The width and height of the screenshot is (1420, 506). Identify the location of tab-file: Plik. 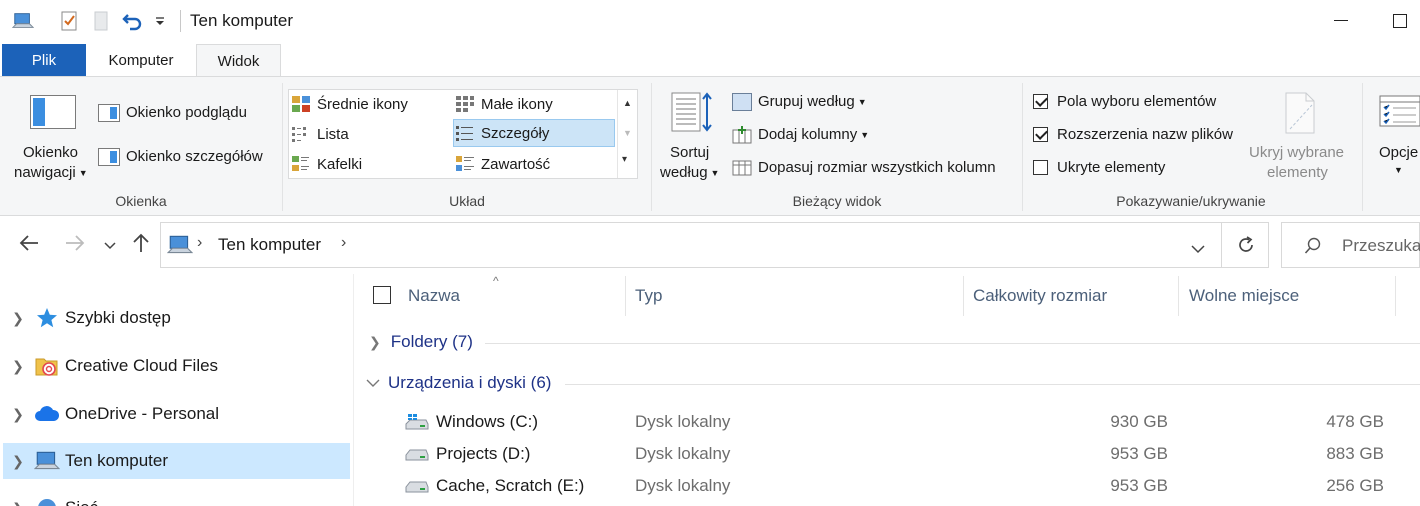
(44, 60).